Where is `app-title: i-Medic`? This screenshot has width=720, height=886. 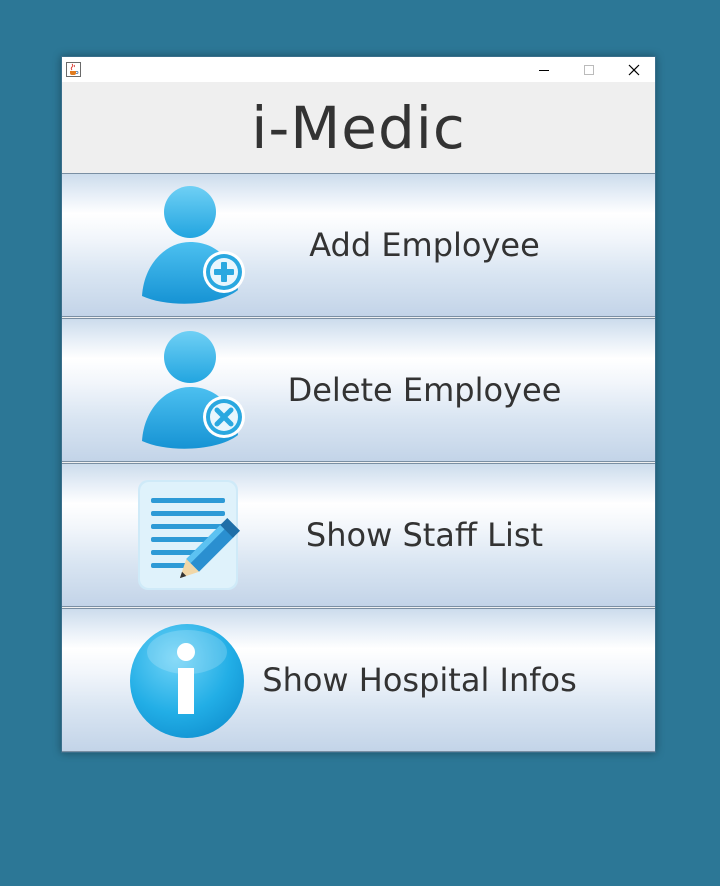 app-title: i-Medic is located at coordinates (358, 127).